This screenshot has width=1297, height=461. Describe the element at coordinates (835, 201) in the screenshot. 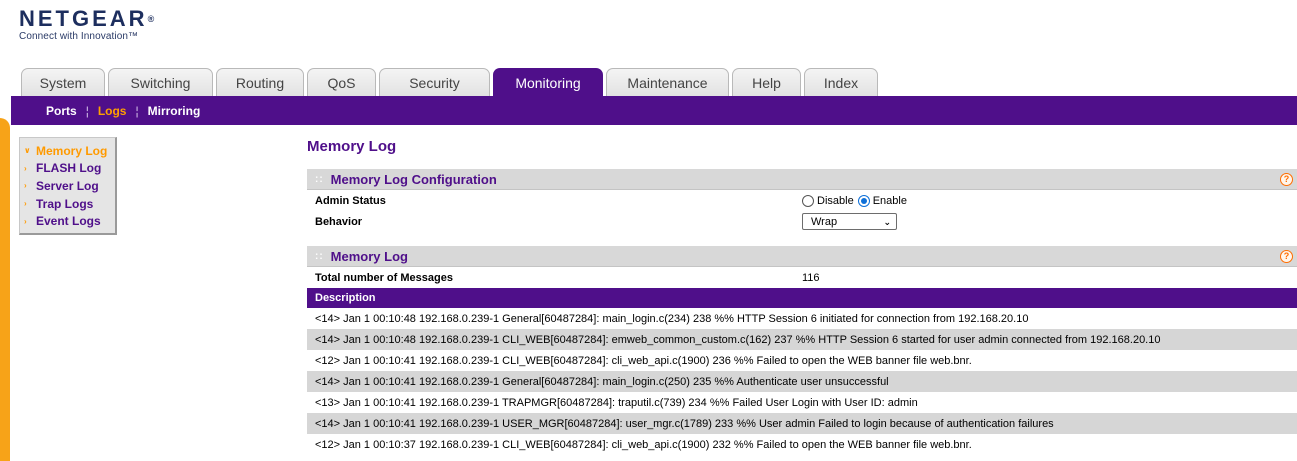

I see `disable-radio-label: Disable` at that location.